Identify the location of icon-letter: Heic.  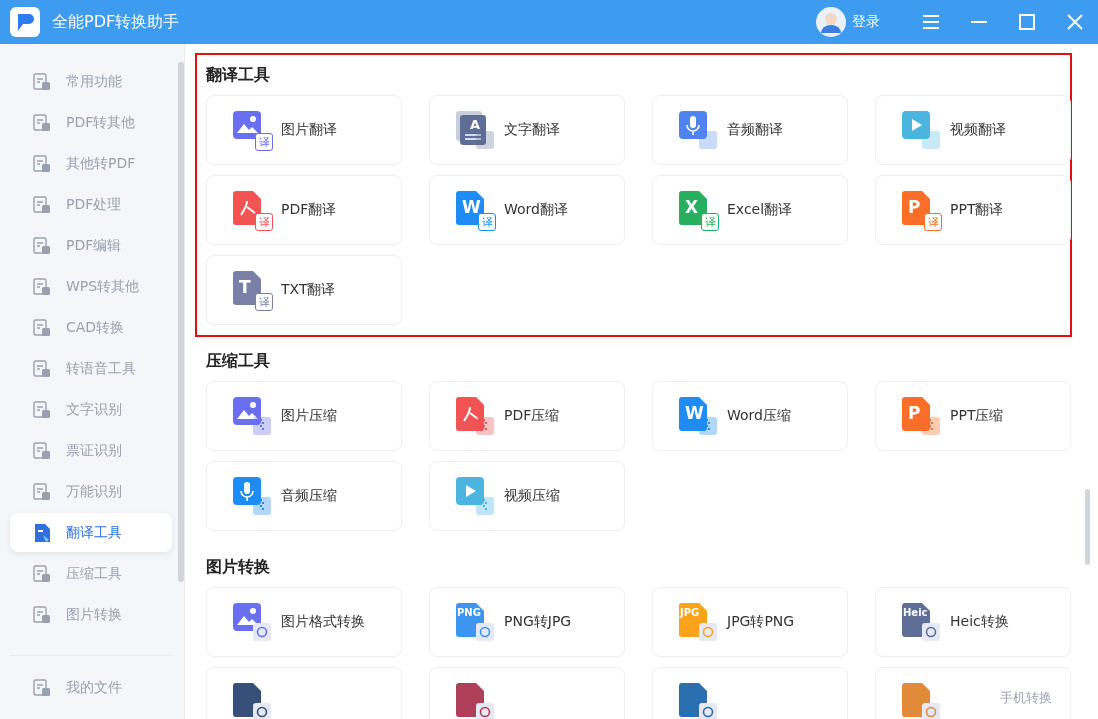
(915, 612).